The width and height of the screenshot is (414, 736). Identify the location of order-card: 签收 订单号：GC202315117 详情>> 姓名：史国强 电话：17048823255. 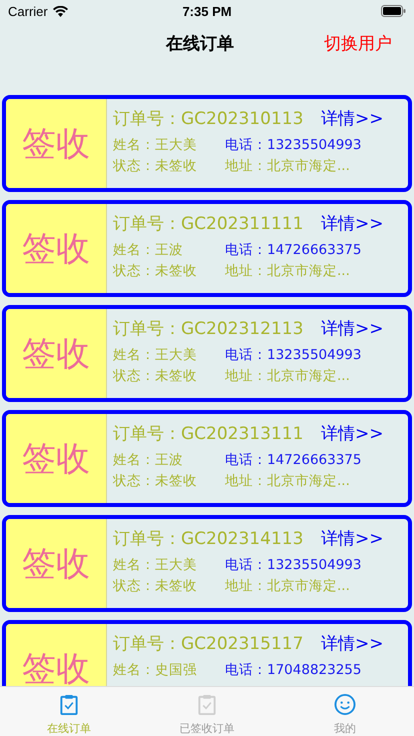
(207, 653).